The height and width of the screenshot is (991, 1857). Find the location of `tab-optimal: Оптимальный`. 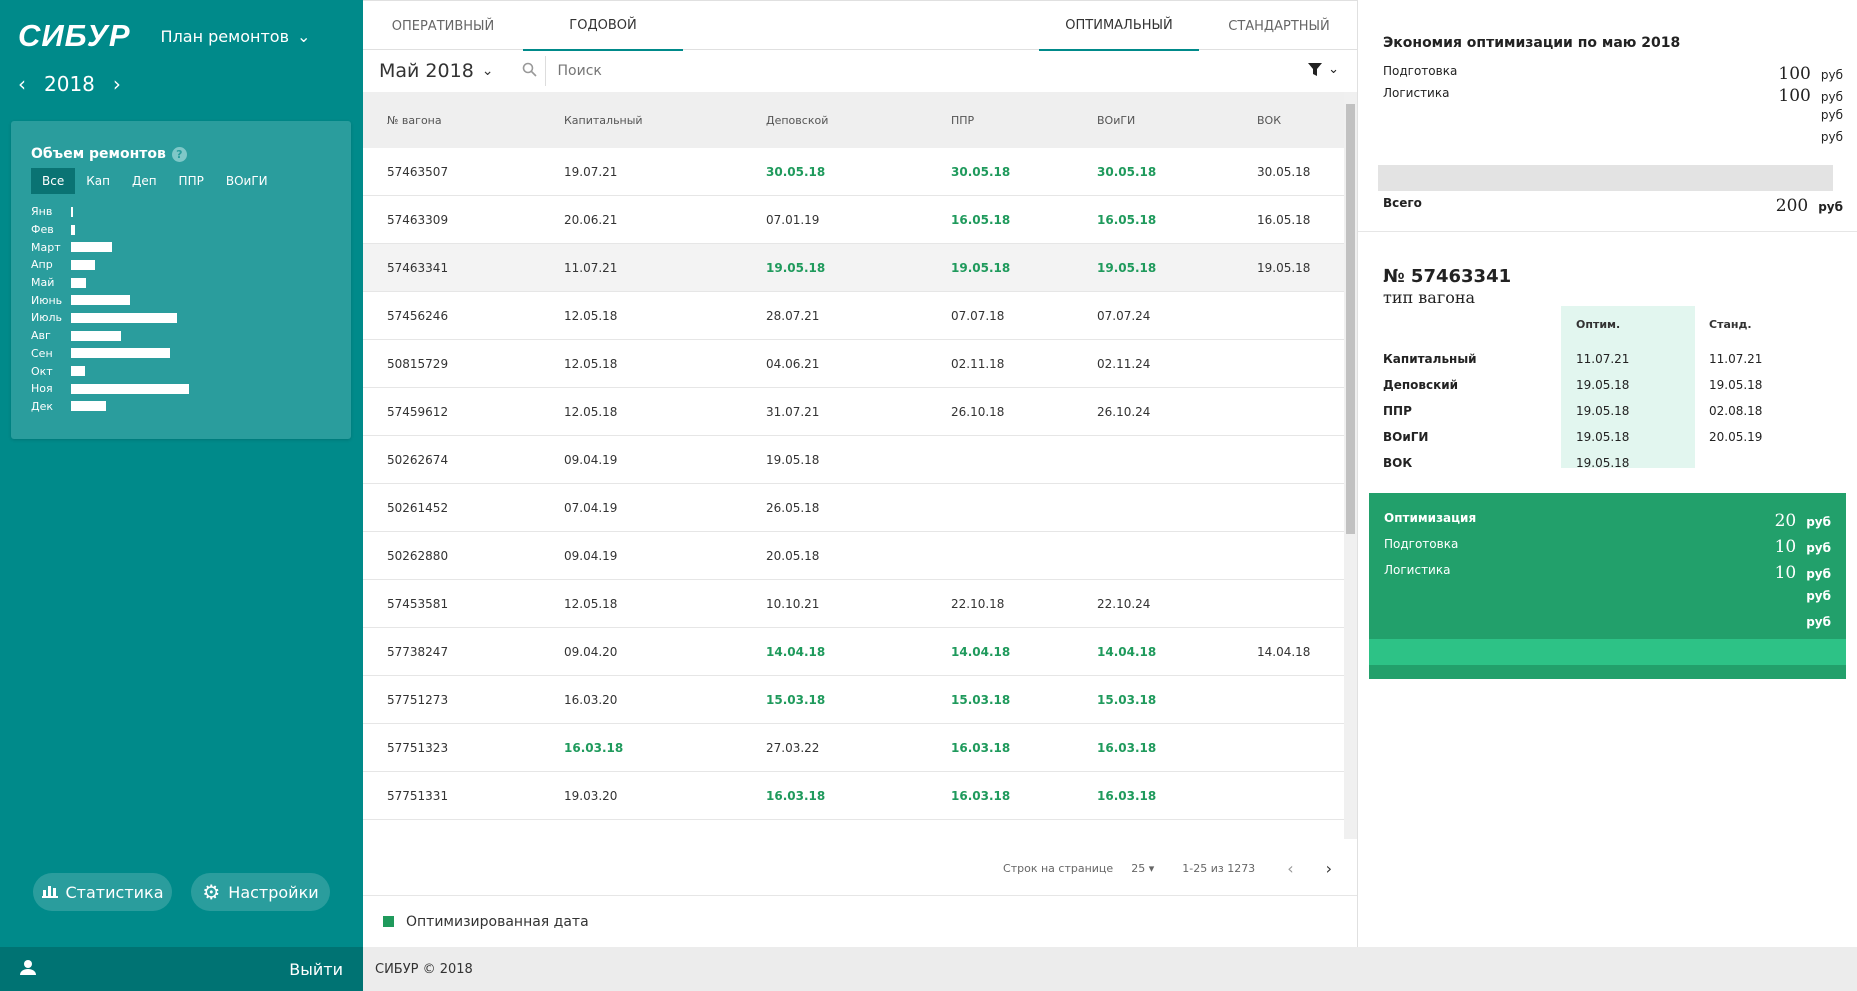

tab-optimal: Оптимальный is located at coordinates (1119, 26).